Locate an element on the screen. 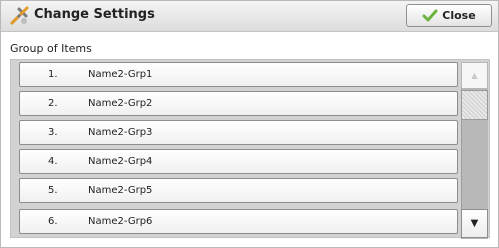 The image size is (499, 248). item-name: Name2-Grp6 is located at coordinates (120, 221).